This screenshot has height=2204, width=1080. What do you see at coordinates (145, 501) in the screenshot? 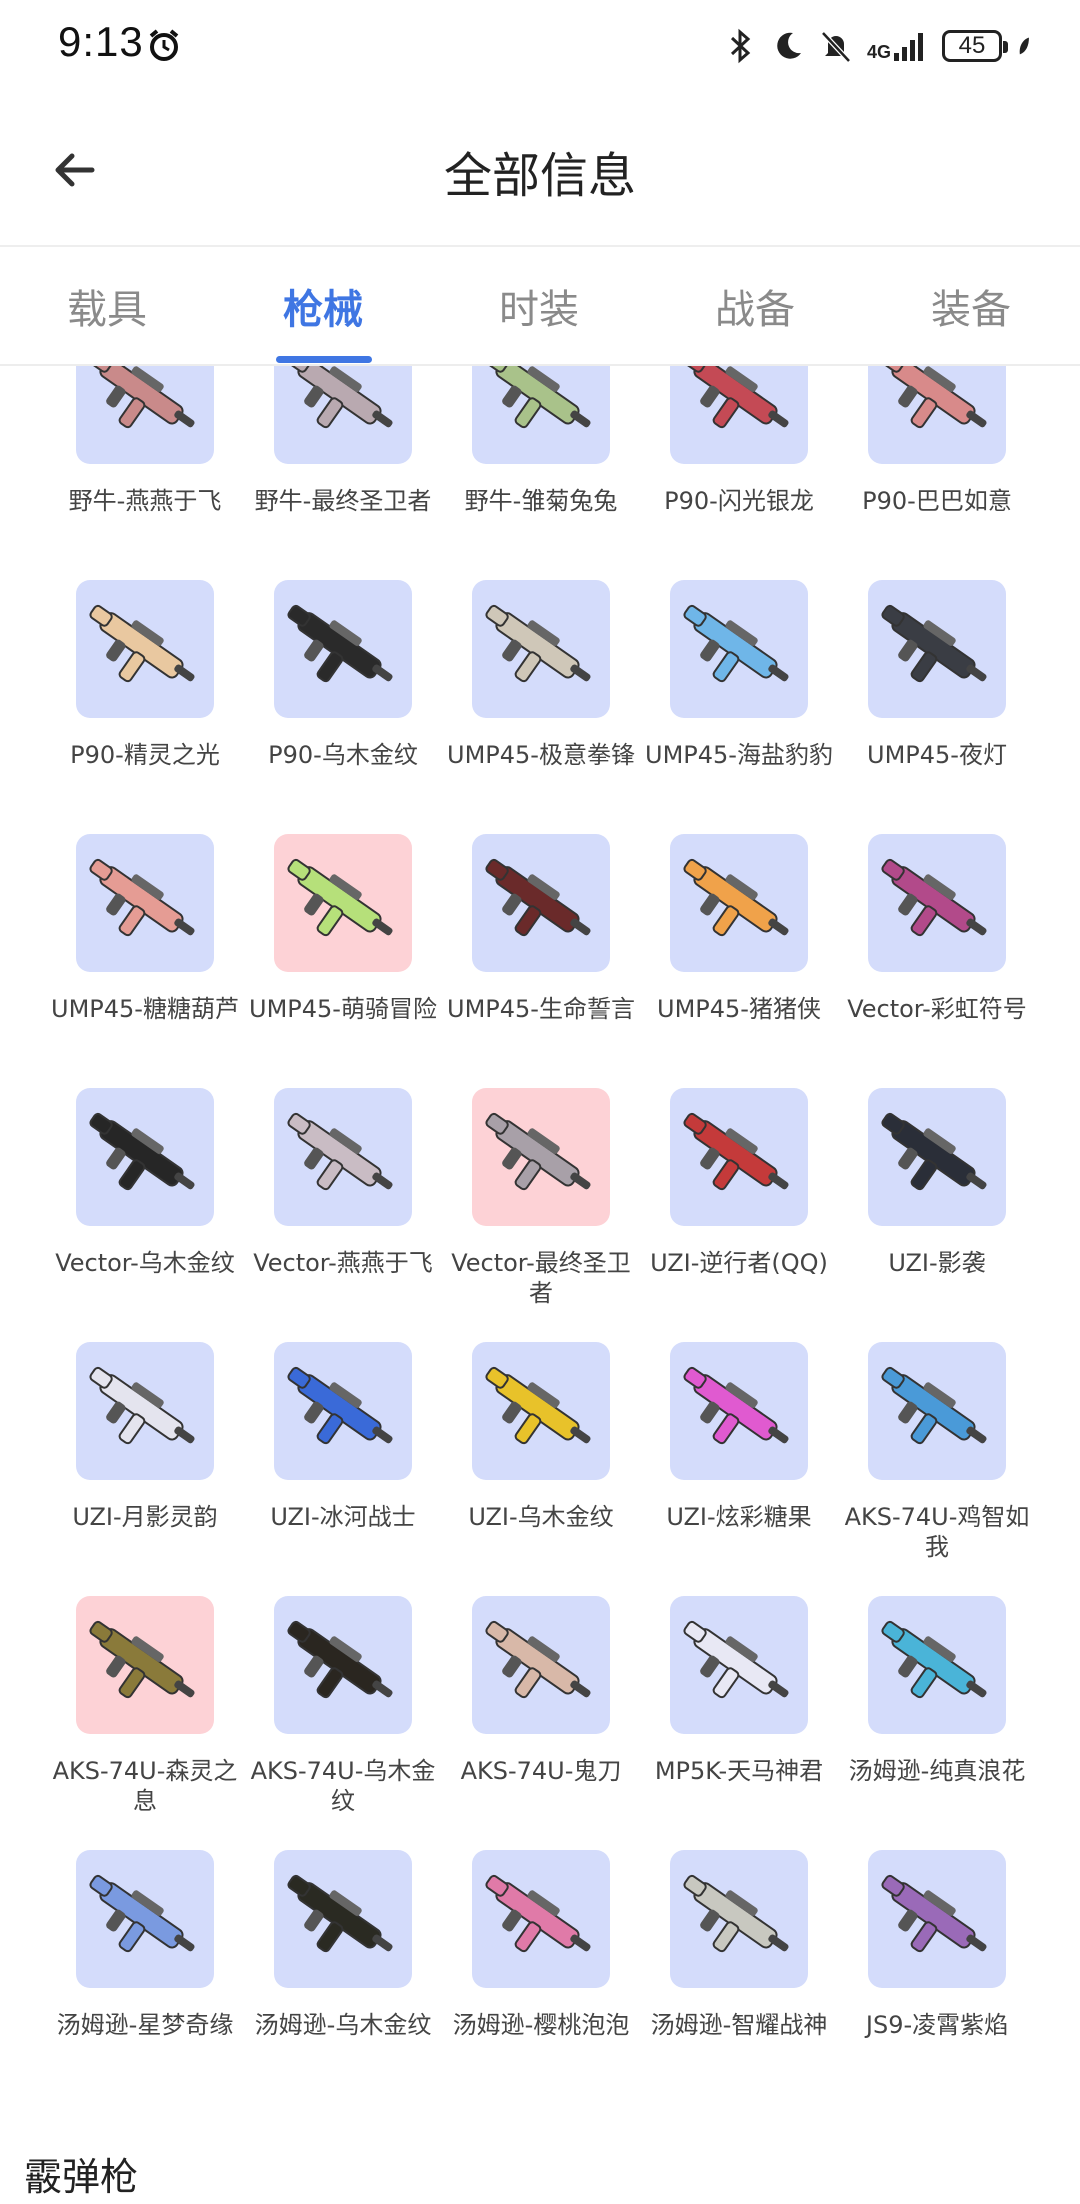
I see `weapon-label: 野牛-燕燕于飞` at bounding box center [145, 501].